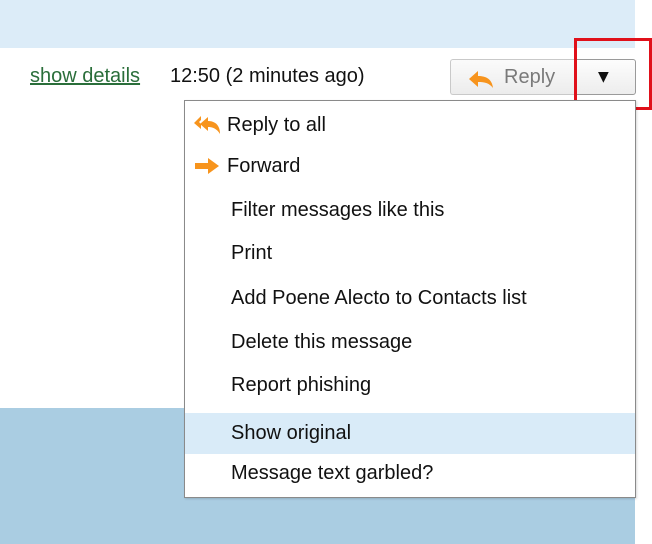  What do you see at coordinates (410, 433) in the screenshot?
I see `menu-item-show-original: Show original` at bounding box center [410, 433].